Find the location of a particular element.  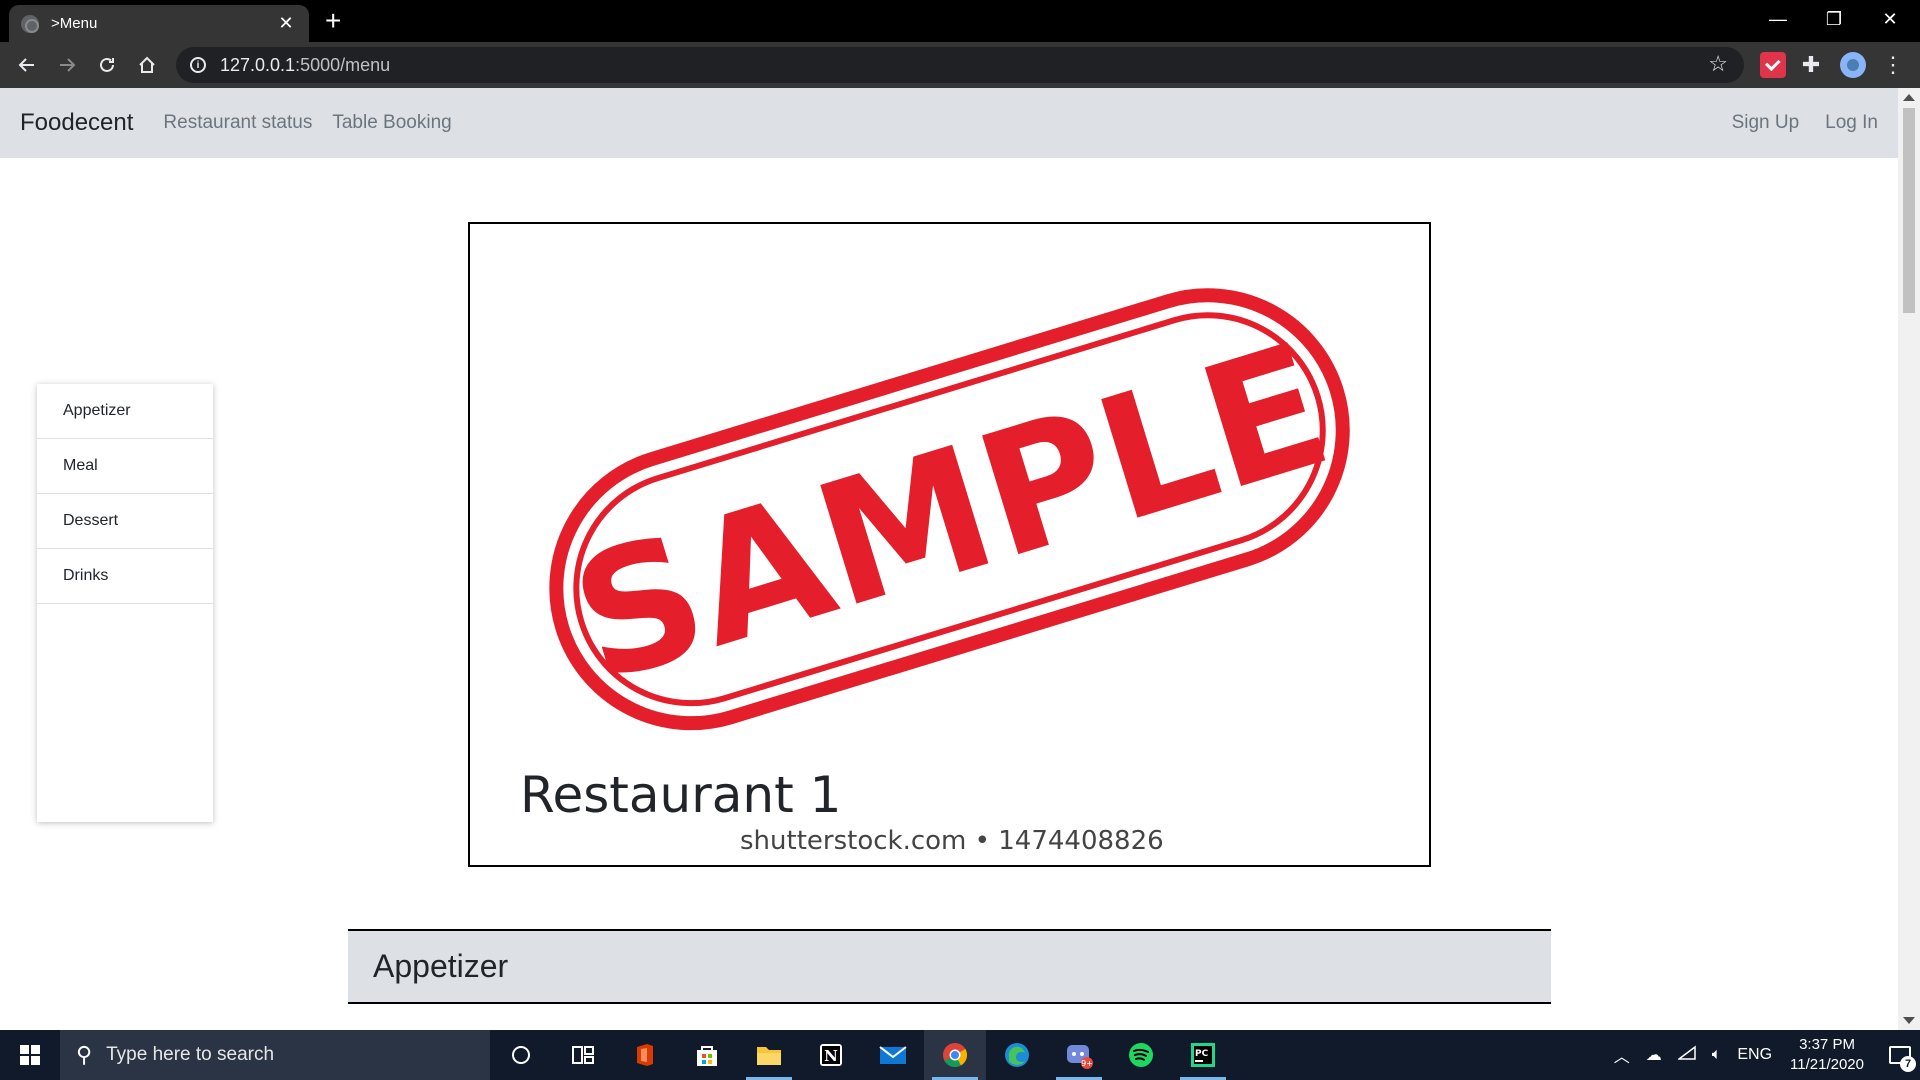

svg-text: 9+ is located at coordinates (1087, 1063).